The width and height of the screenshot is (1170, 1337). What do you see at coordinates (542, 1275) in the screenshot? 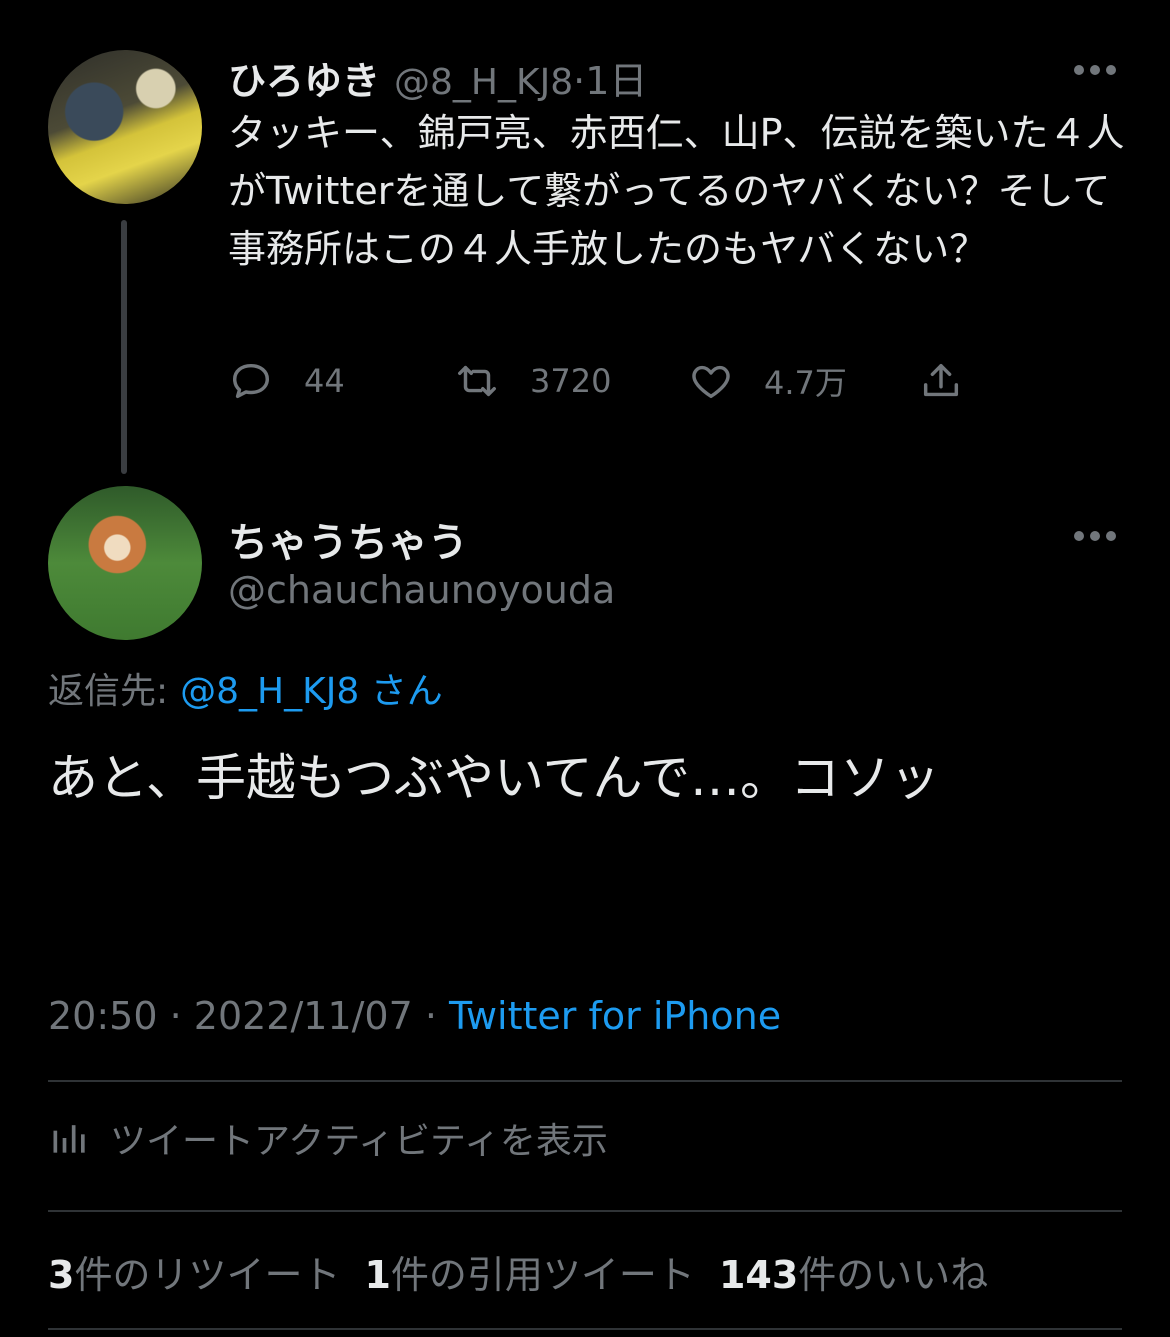
I see `quote-label: 件の引用ツイート` at bounding box center [542, 1275].